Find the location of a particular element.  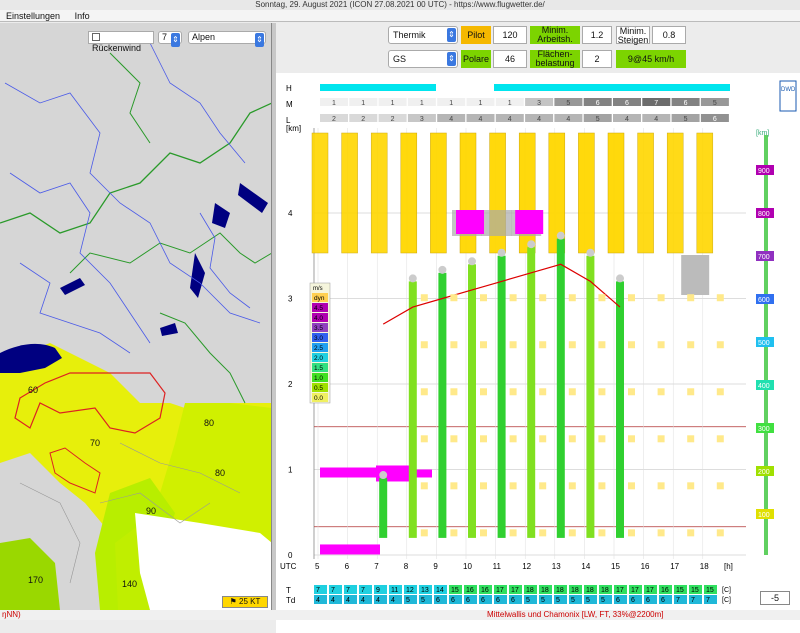

x-tick-label: 18 is located at coordinates (704, 566).